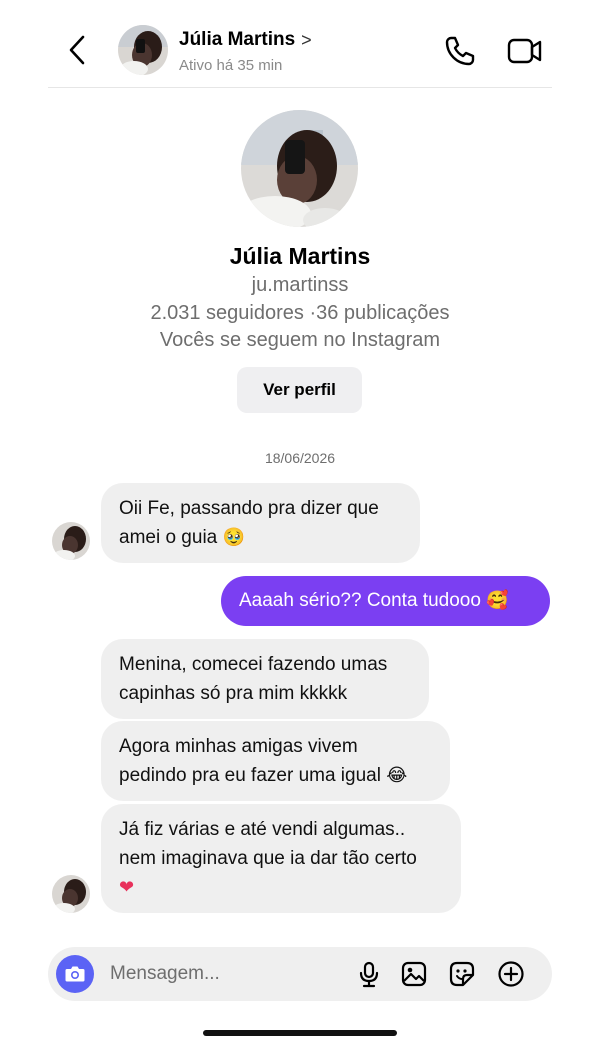 The height and width of the screenshot is (1050, 600). I want to click on message-text: amei o guia 🥹, so click(182, 537).